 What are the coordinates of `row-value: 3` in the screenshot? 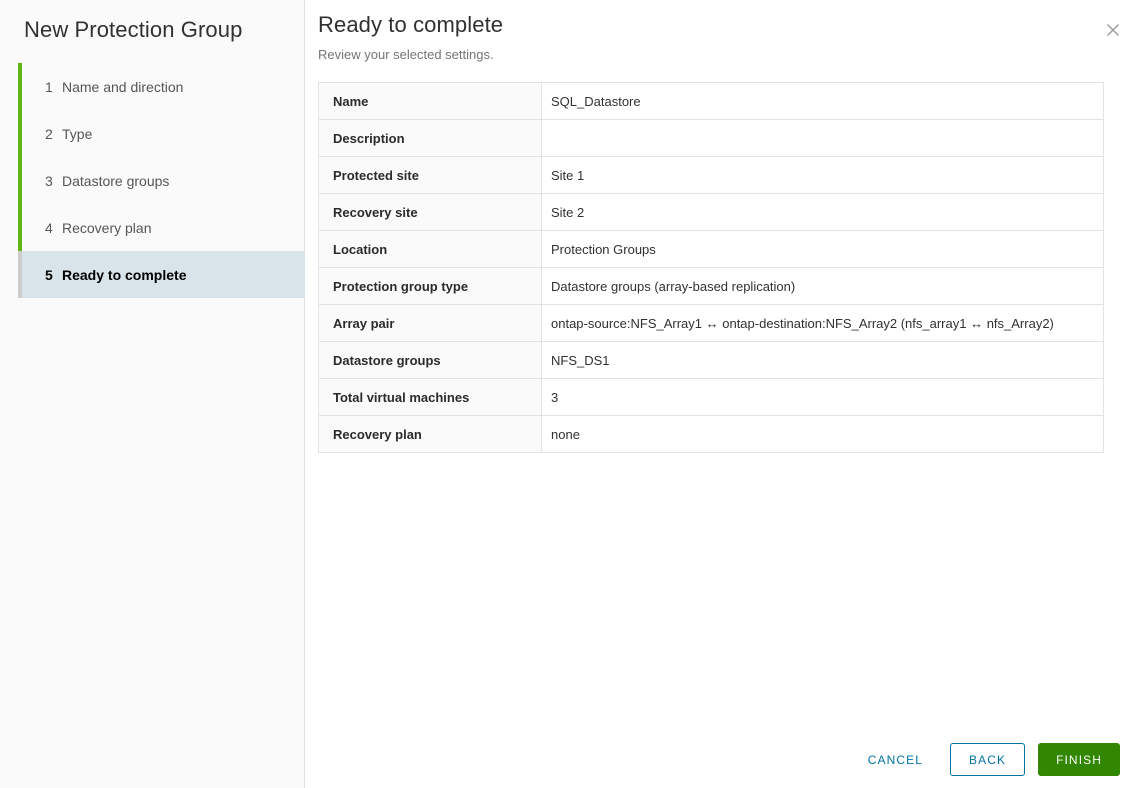 It's located at (822, 397).